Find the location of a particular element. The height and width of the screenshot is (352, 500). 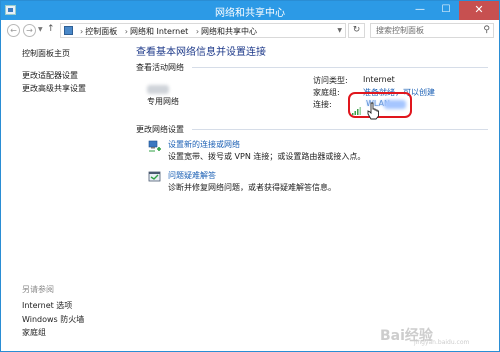

network-type: 专用网络 is located at coordinates (163, 101).